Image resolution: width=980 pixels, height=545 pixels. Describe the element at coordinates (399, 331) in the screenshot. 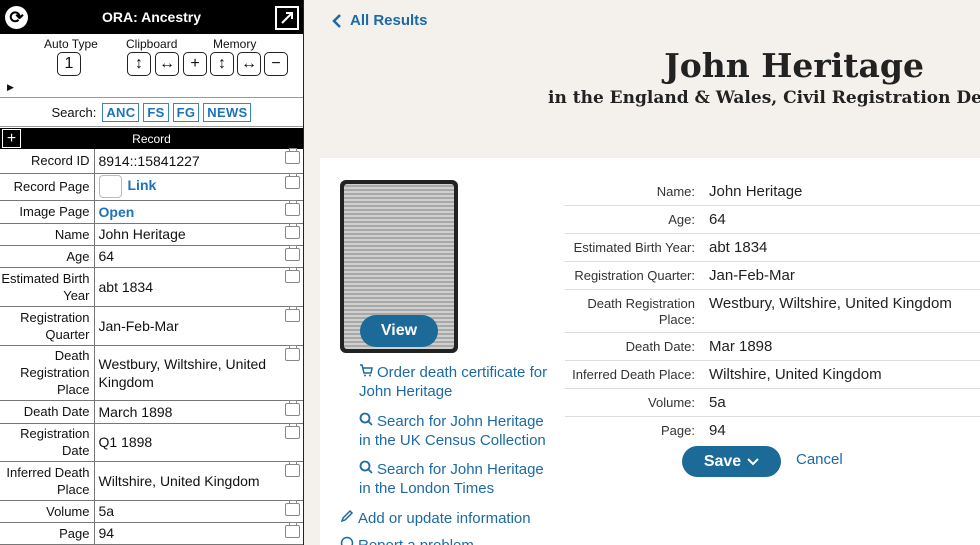

I see `view-image-button: View` at that location.